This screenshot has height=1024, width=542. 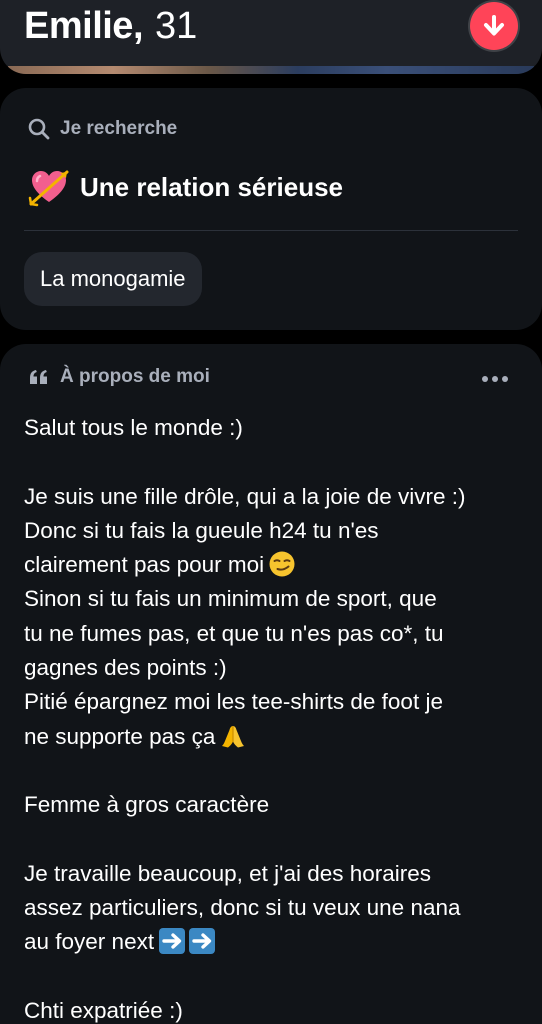 I want to click on about-title: À propos de moi, so click(x=135, y=376).